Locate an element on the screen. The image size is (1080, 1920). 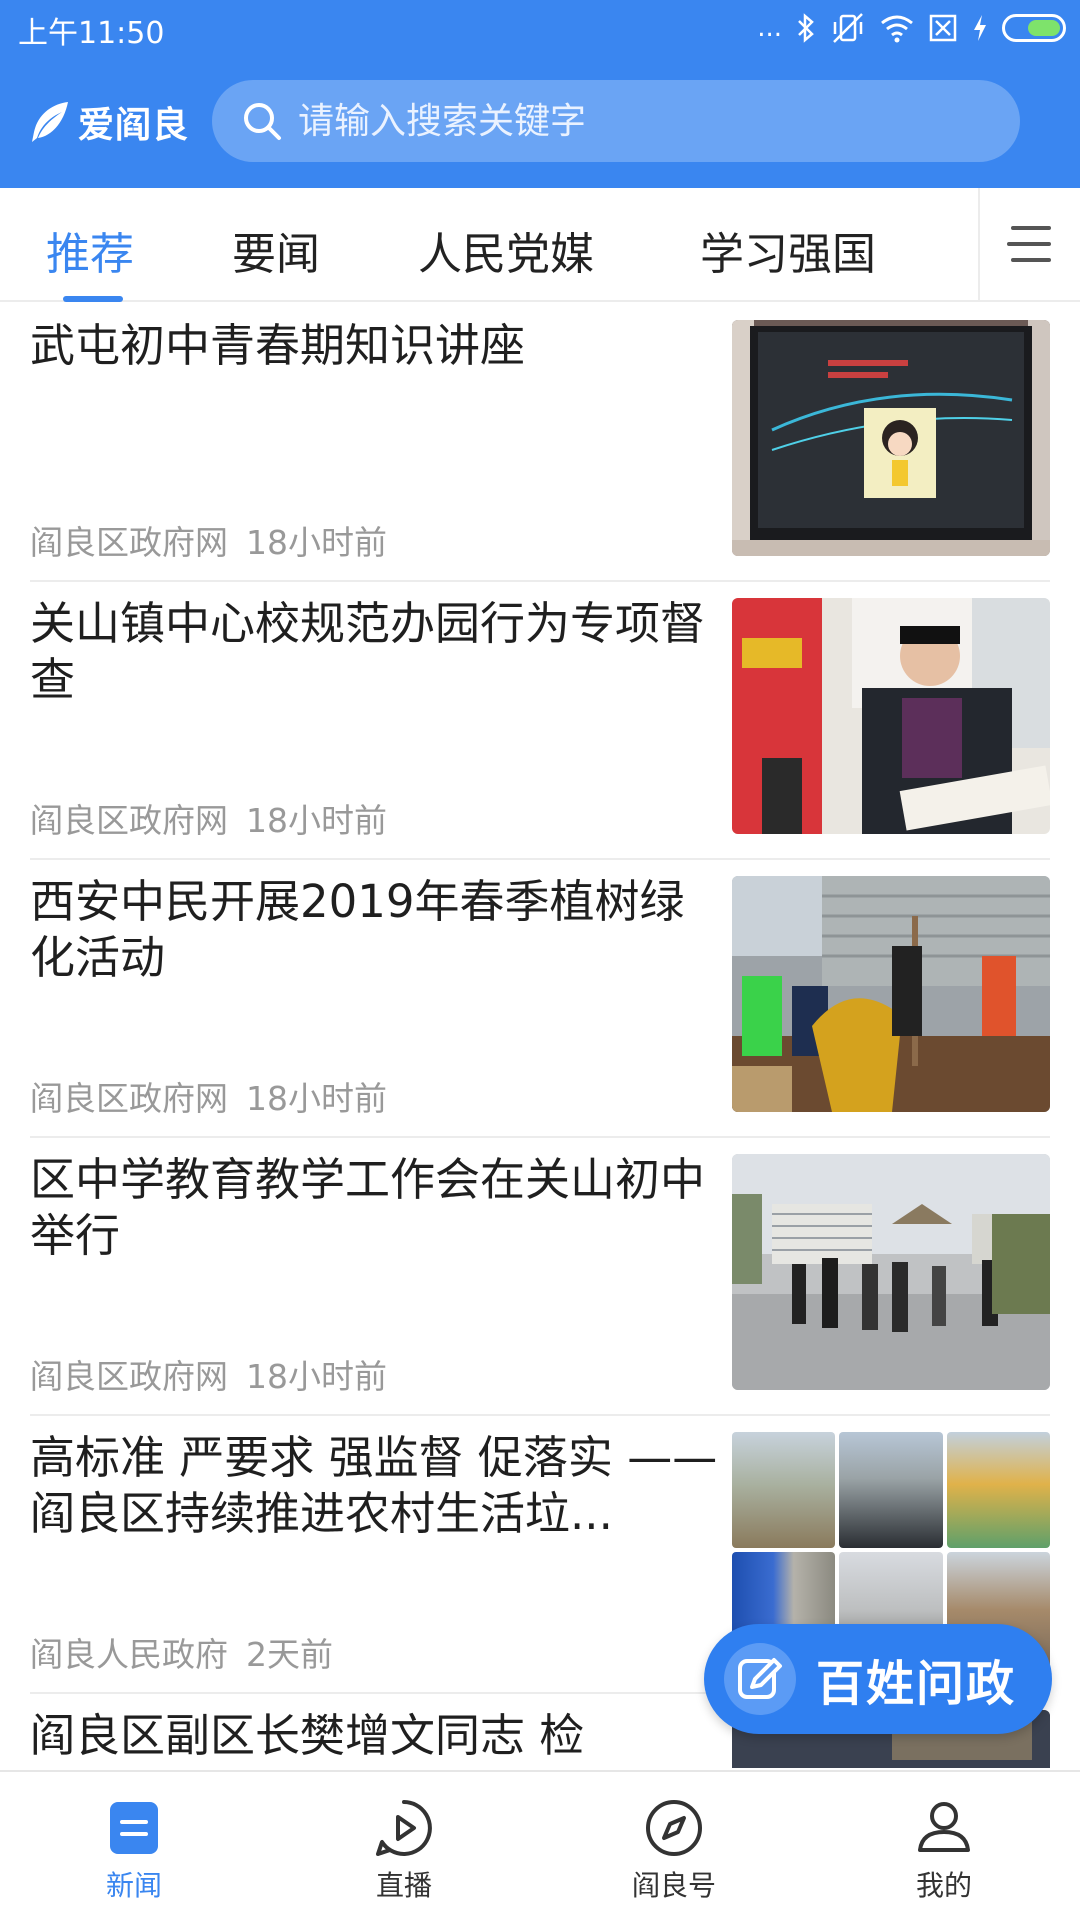
menu-icon is located at coordinates (1029, 244).